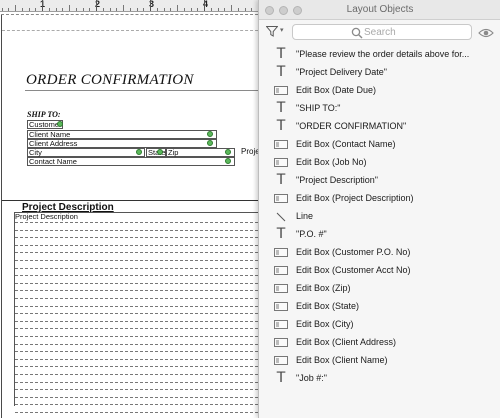 Image resolution: width=500 pixels, height=418 pixels. I want to click on layout-object-label: Edit Box (Contact Name), so click(346, 144).